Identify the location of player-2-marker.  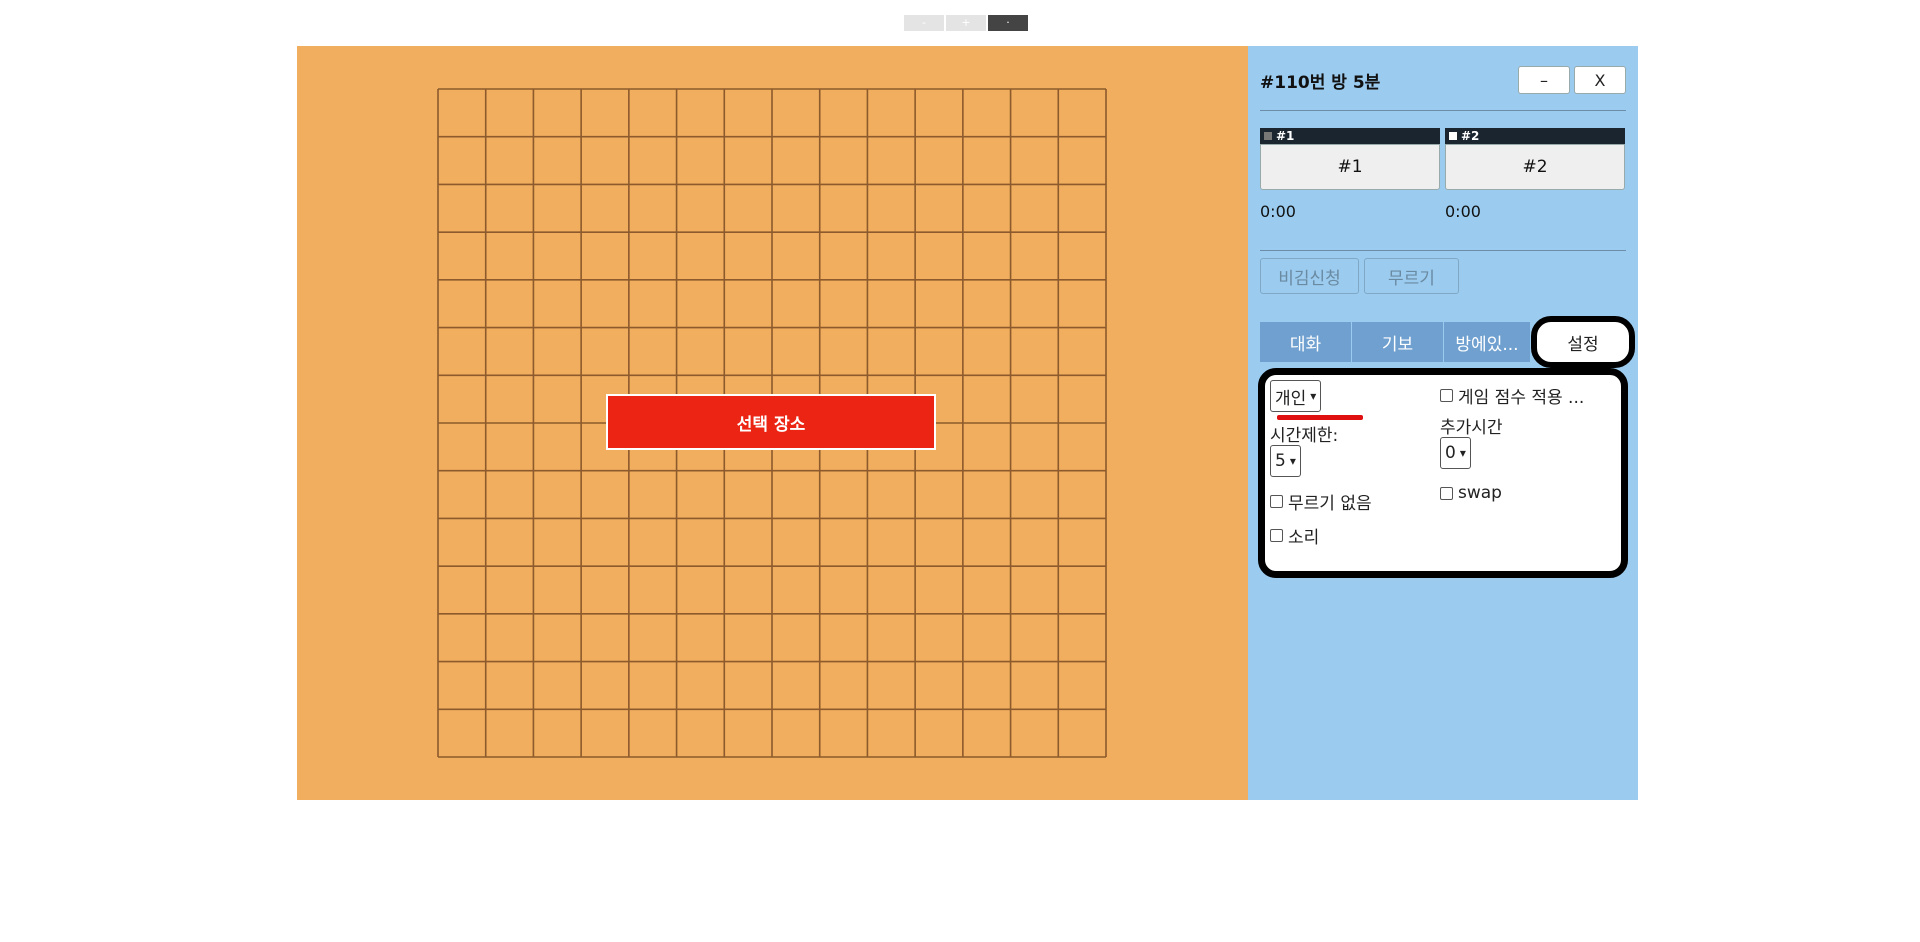
(1453, 136).